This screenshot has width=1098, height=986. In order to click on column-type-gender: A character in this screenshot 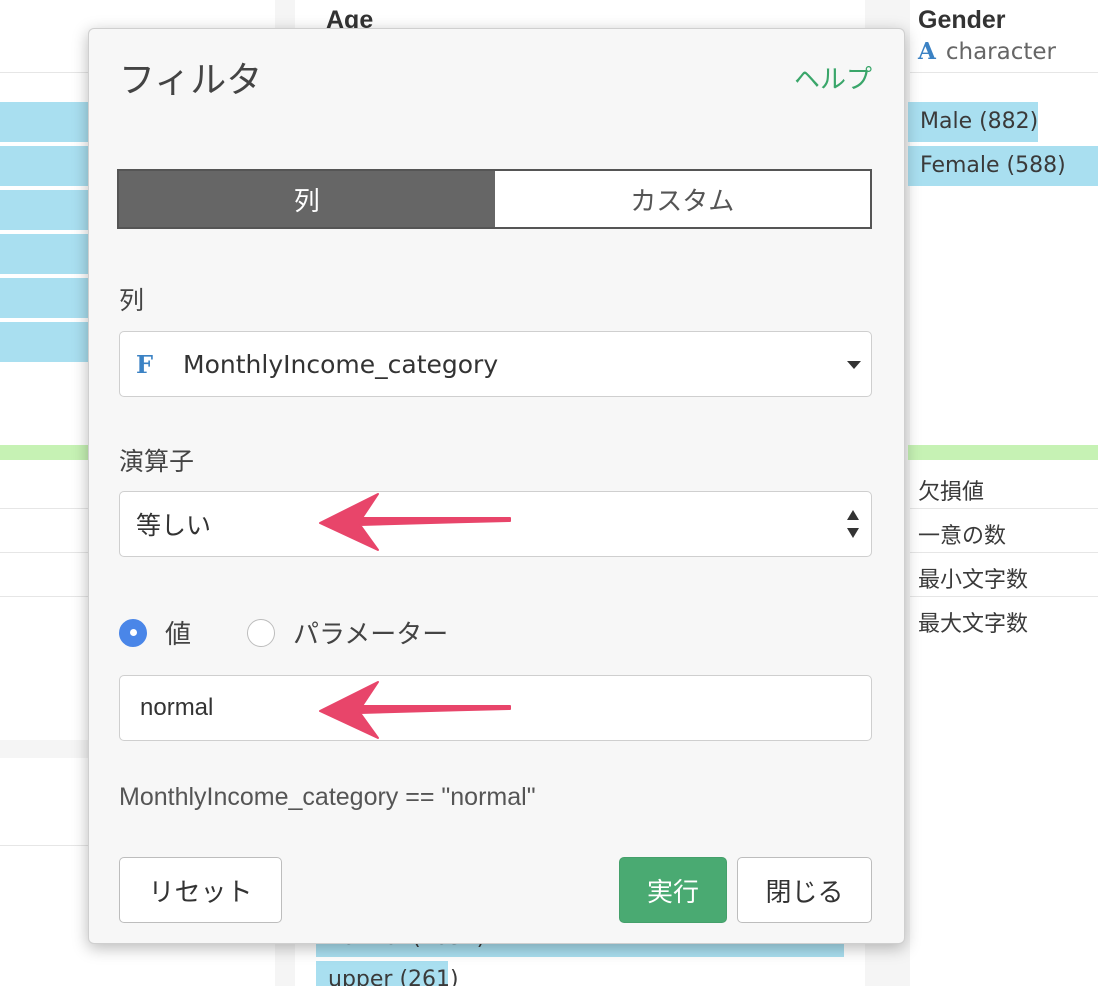, I will do `click(987, 51)`.